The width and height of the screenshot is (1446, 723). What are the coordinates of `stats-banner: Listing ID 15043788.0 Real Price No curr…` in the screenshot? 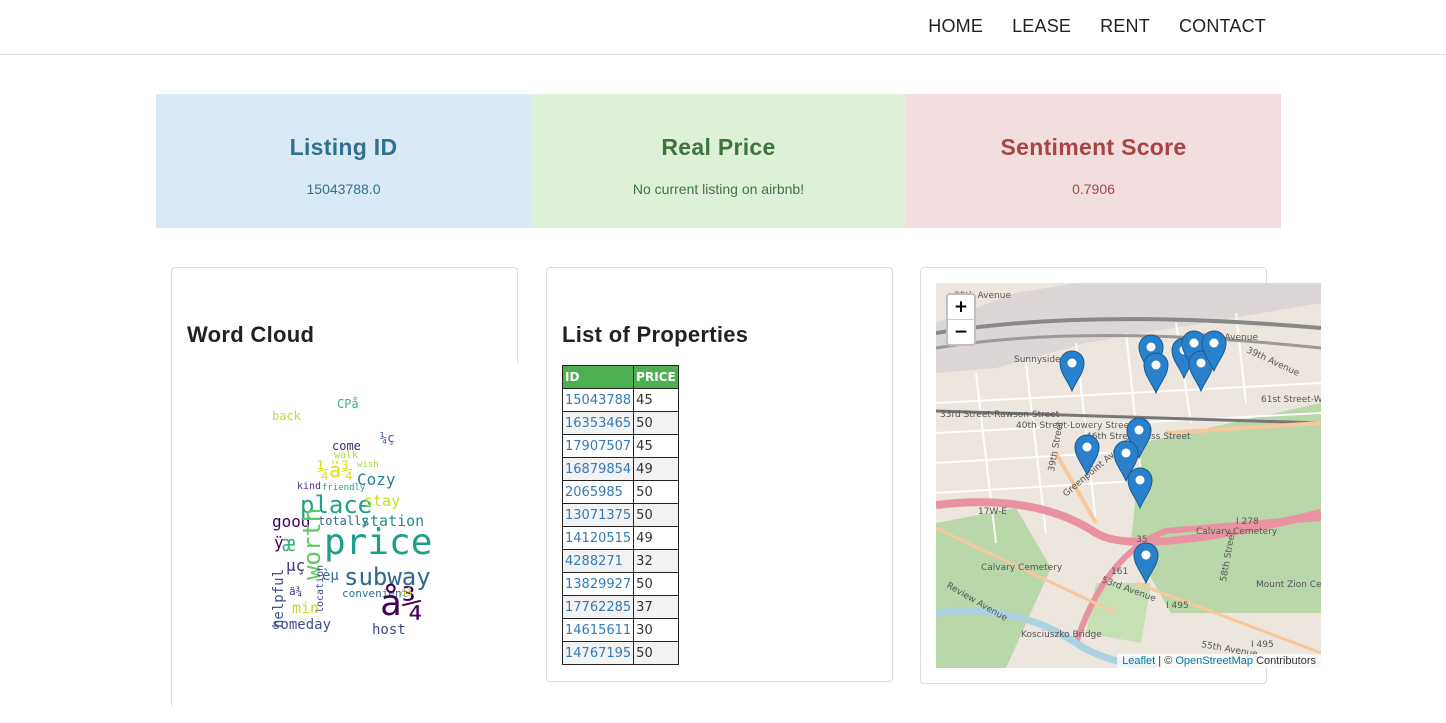 It's located at (718, 161).